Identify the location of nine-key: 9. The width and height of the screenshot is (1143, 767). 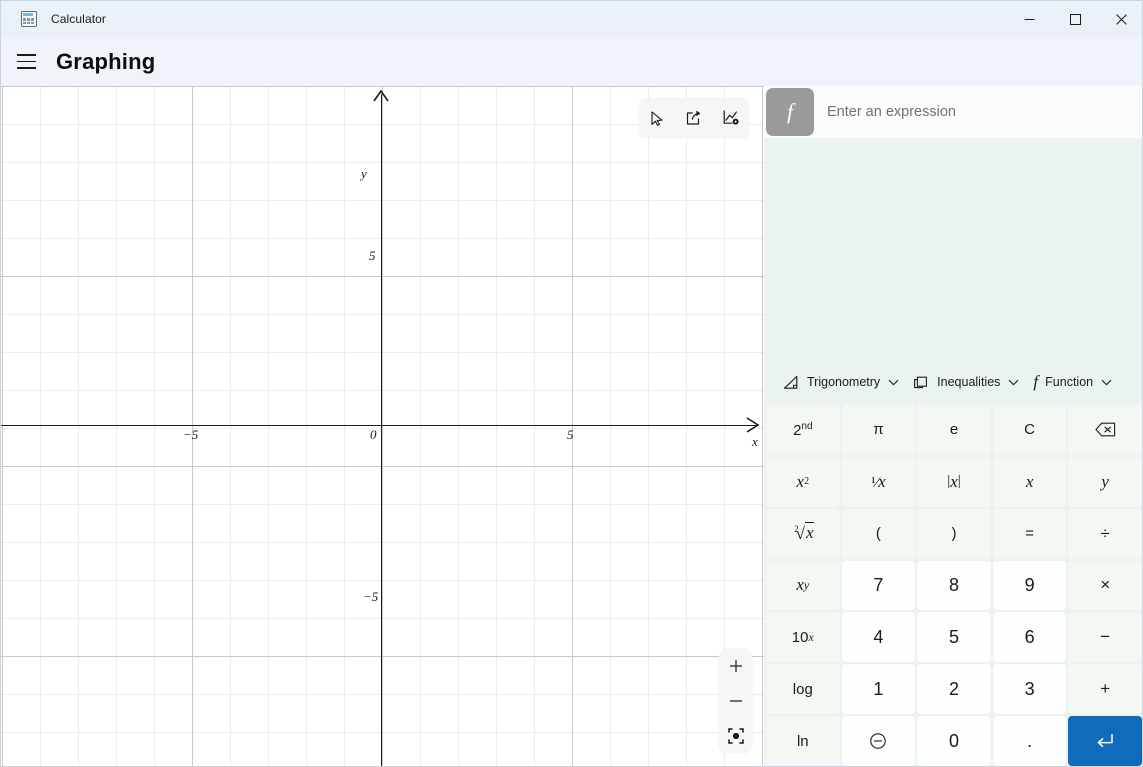
(1029, 585).